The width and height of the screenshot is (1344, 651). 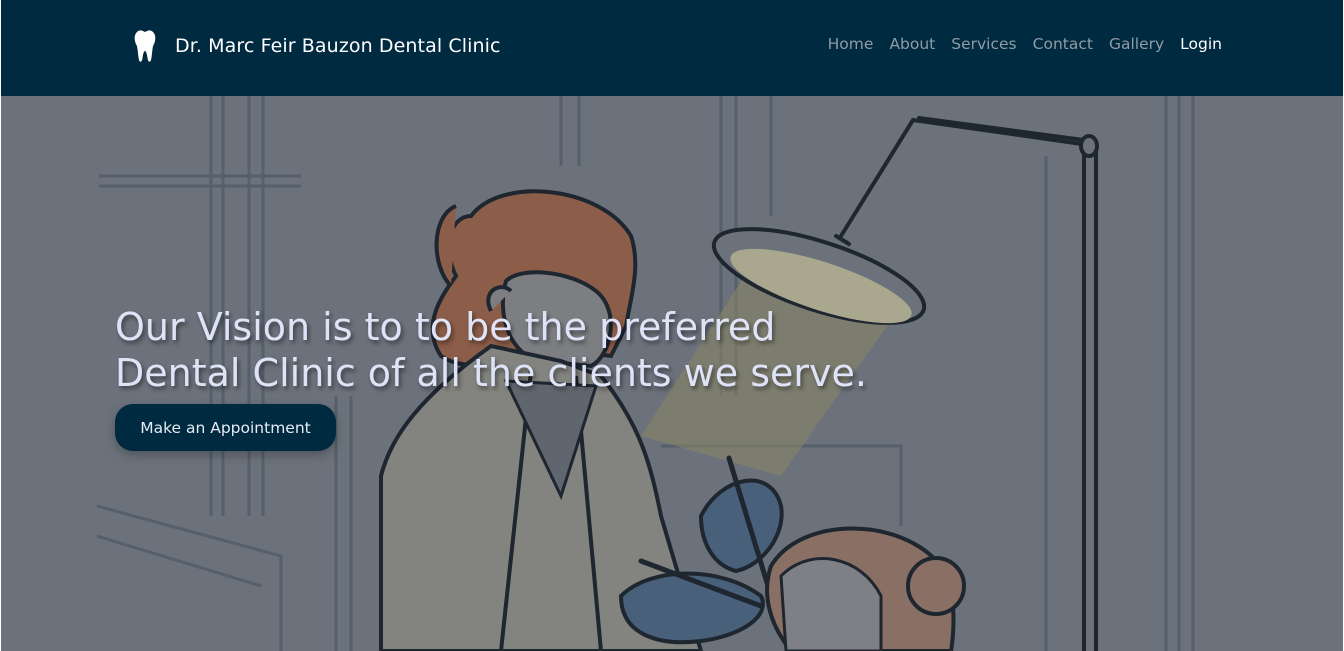 I want to click on nav-services: Services, so click(x=983, y=44).